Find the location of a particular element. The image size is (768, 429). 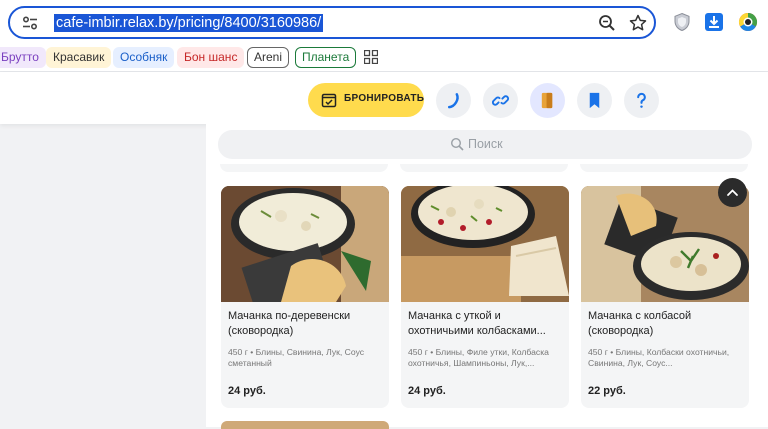

download-icon is located at coordinates (714, 22).